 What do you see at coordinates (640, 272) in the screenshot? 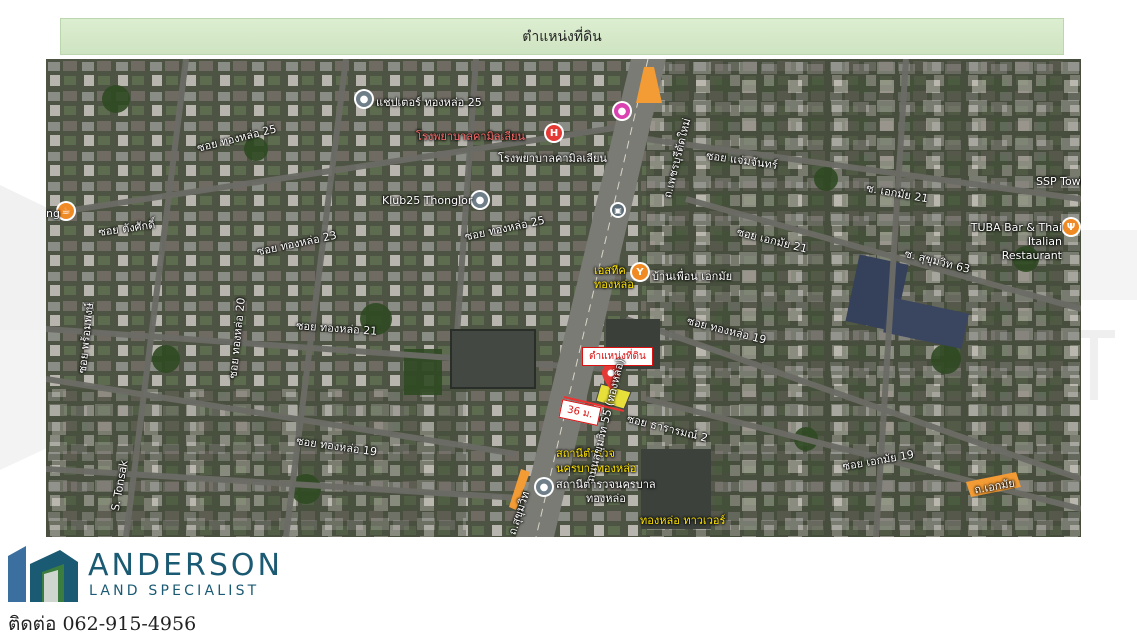
I see `restaurant-icon: Y` at bounding box center [640, 272].